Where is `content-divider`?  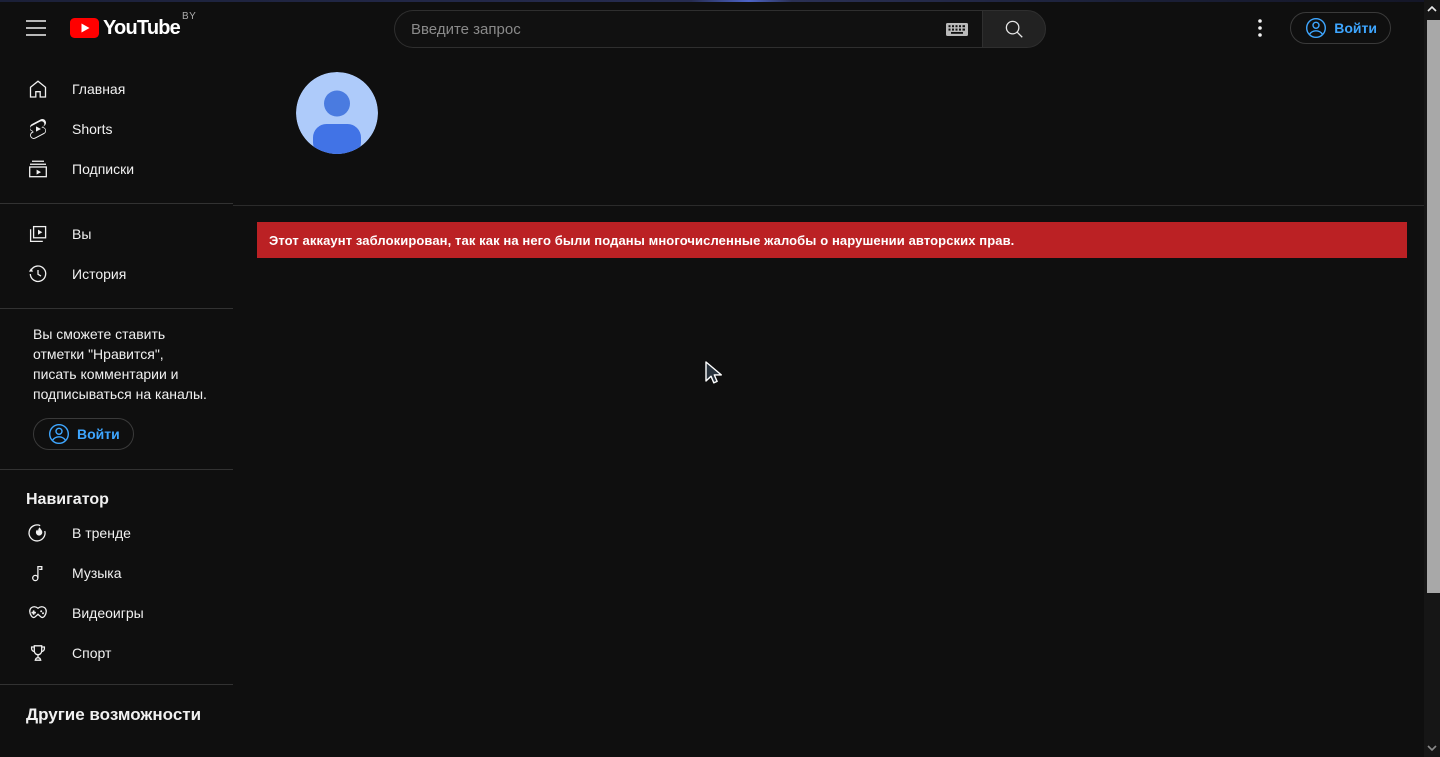 content-divider is located at coordinates (828, 205).